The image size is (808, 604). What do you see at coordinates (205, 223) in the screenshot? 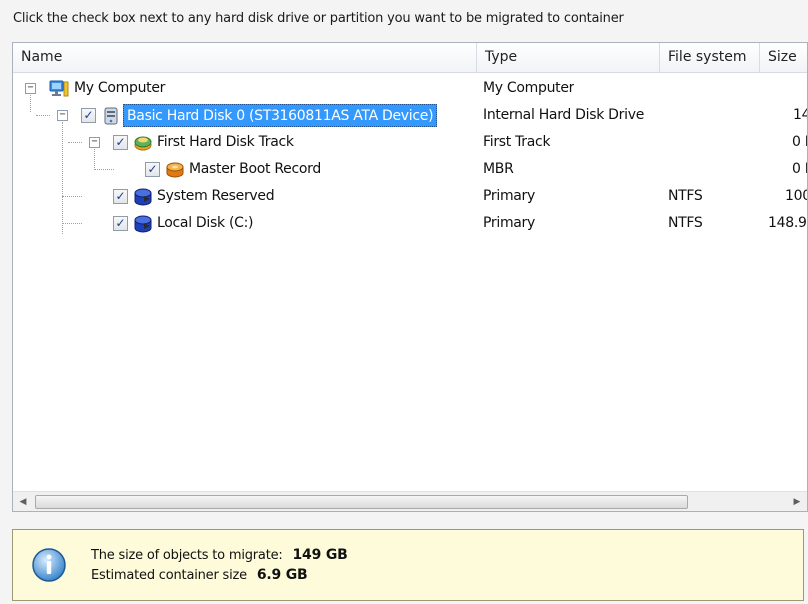
I see `tree-node-label: Local Disk (C:)` at bounding box center [205, 223].